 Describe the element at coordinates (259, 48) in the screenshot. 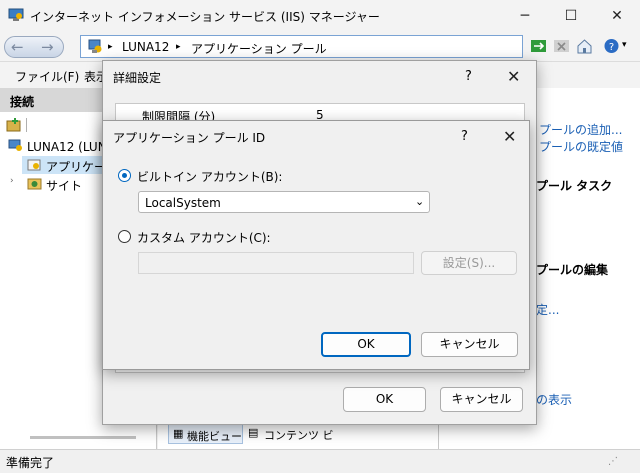

I see `address-segment-app-pools: アプリケーション プール` at that location.